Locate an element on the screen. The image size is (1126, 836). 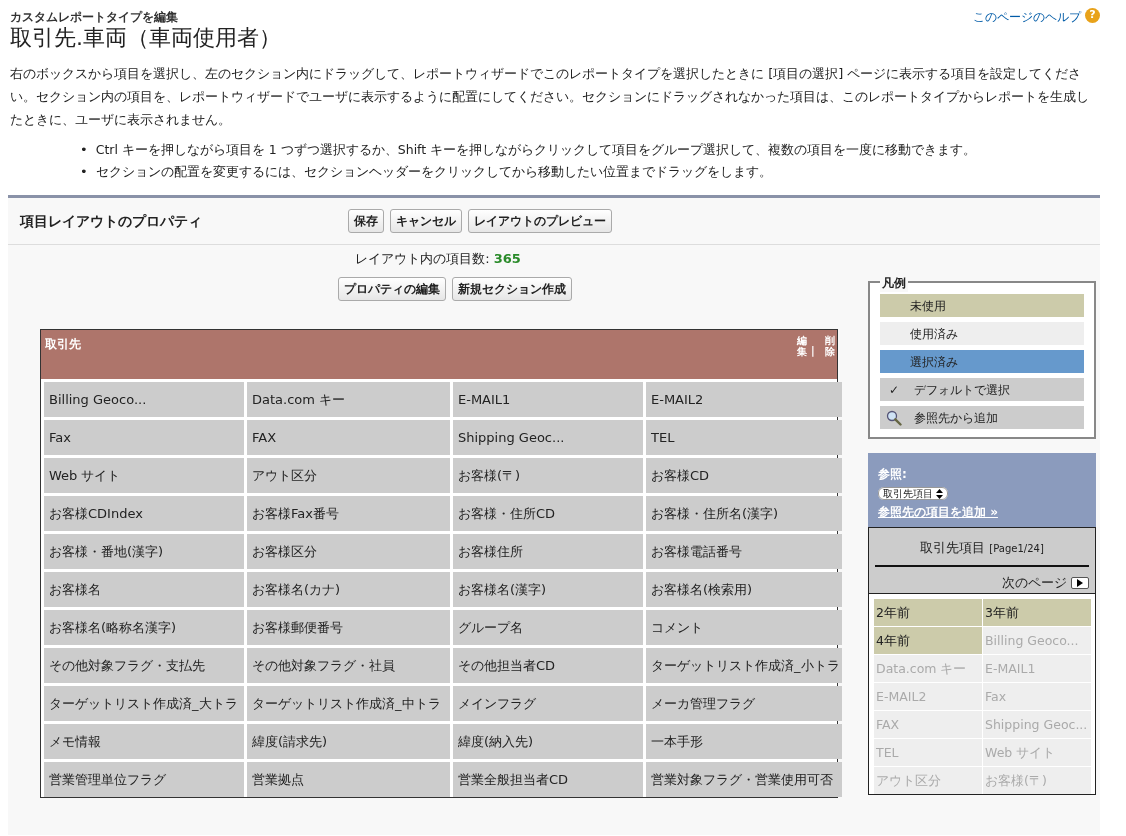
field-cell: 営業全般担当者CD is located at coordinates (548, 779).